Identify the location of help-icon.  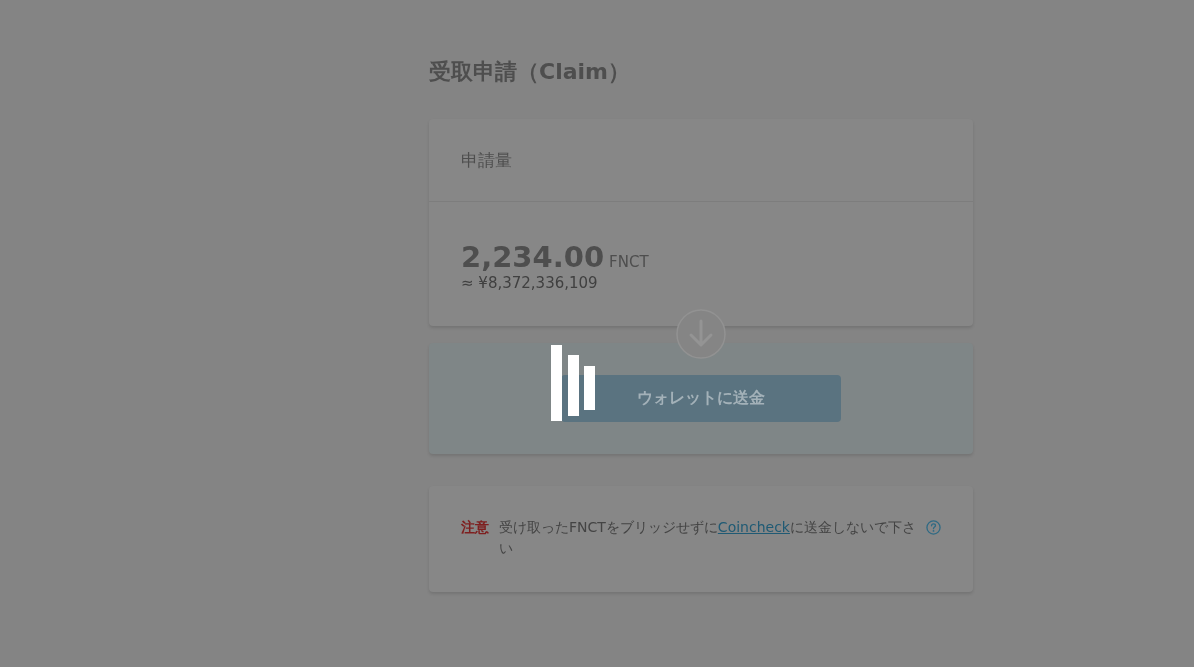
(933, 527).